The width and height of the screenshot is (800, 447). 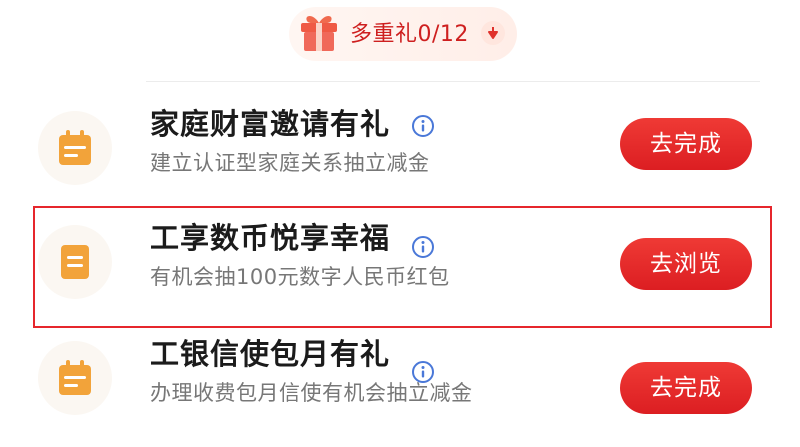 I want to click on gift-icon, so click(x=319, y=33).